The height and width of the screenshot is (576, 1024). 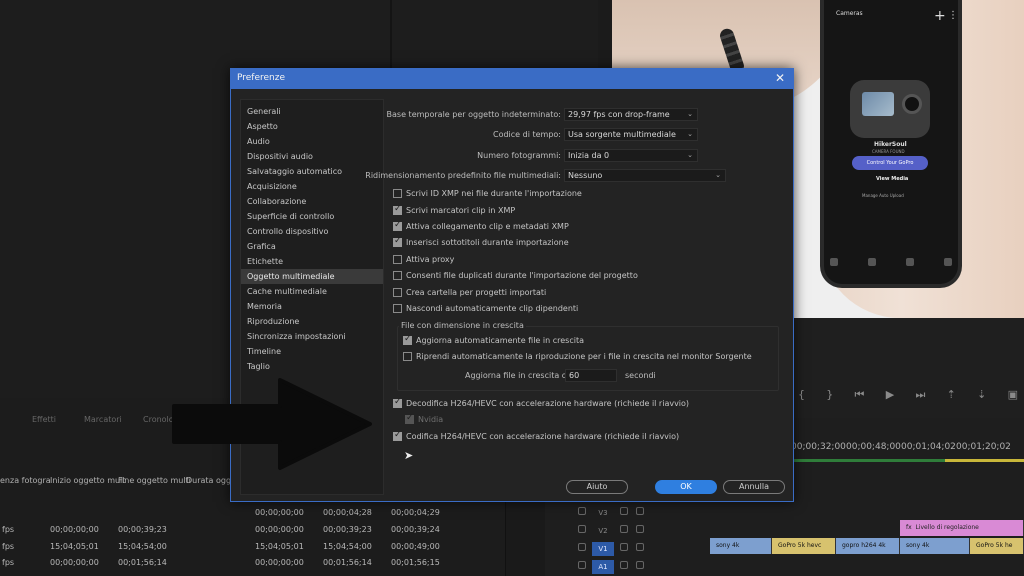 I want to click on timeline-clip-adjustment: fx Livello di regolazione, so click(x=962, y=528).